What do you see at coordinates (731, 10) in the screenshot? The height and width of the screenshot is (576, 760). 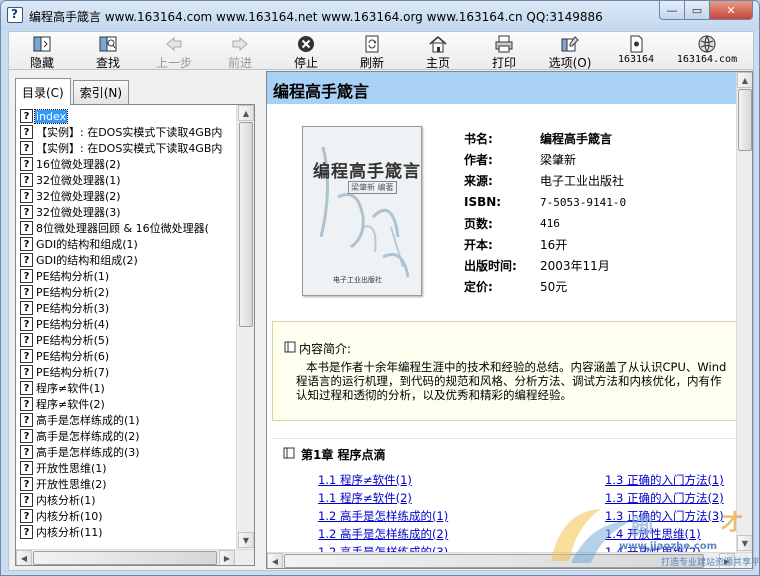 I see `close-button: ✕` at bounding box center [731, 10].